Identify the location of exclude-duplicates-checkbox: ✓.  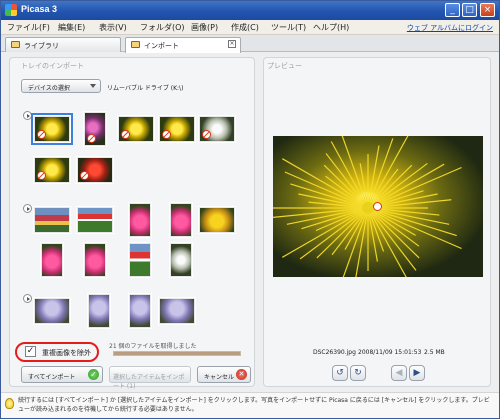
(30, 351).